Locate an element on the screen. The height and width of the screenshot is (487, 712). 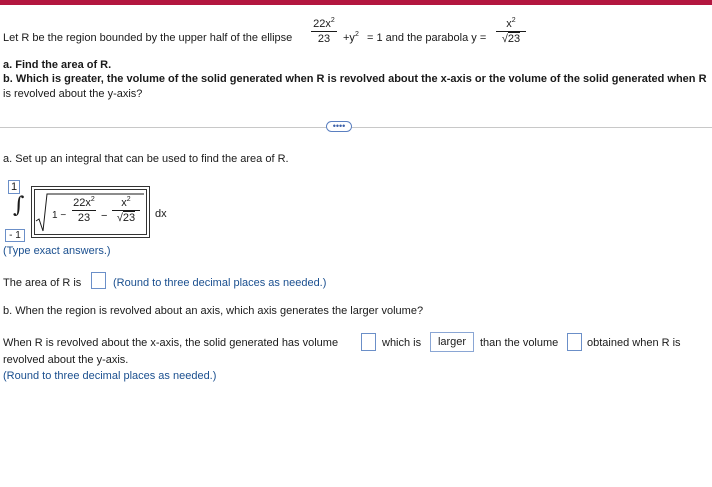
part-b-prompt-cont: is revolved about the y-axis? is located at coordinates (73, 94).